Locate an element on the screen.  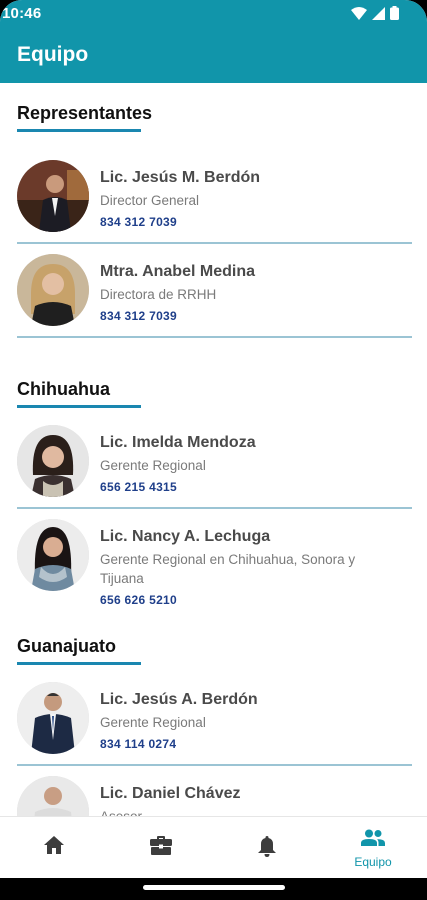
person-name: Lic. Imelda Mendoza is located at coordinates (178, 442).